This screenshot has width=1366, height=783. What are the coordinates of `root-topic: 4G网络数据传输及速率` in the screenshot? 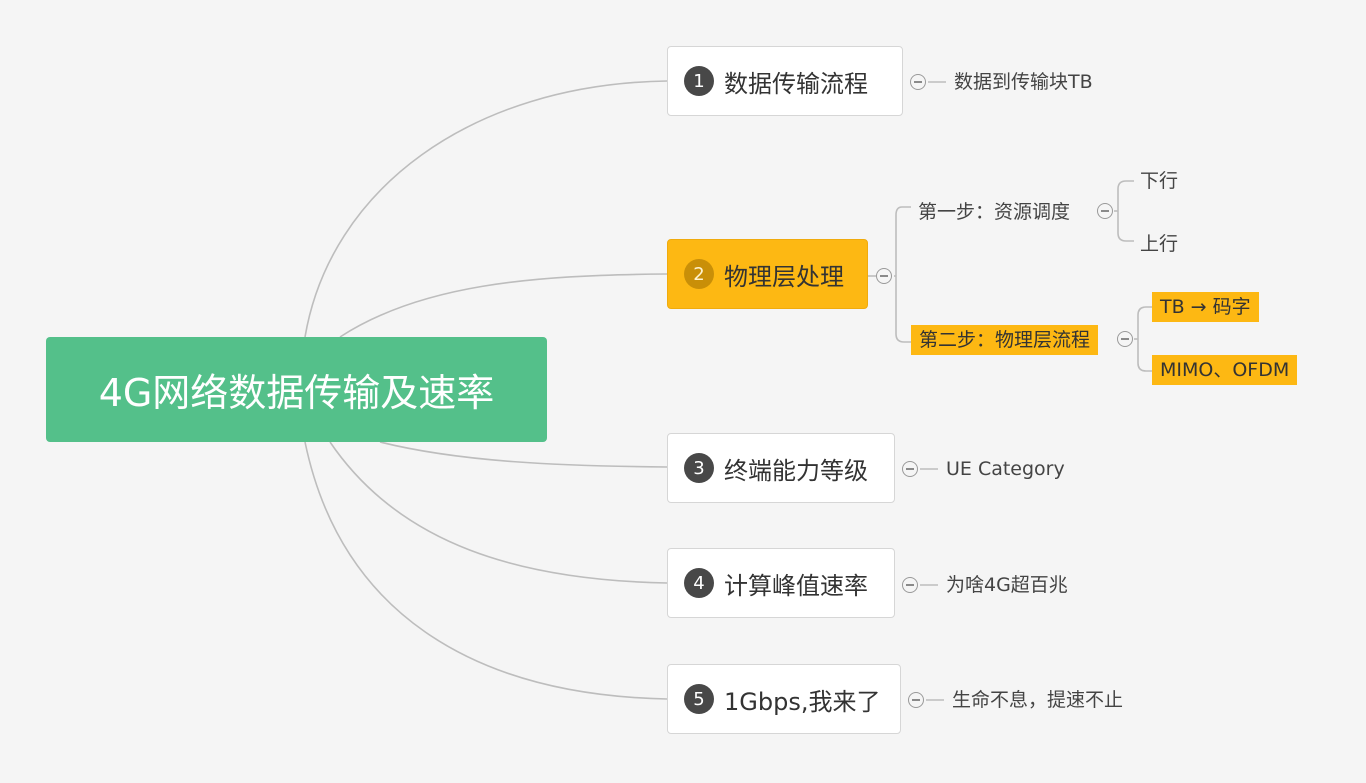 It's located at (296, 389).